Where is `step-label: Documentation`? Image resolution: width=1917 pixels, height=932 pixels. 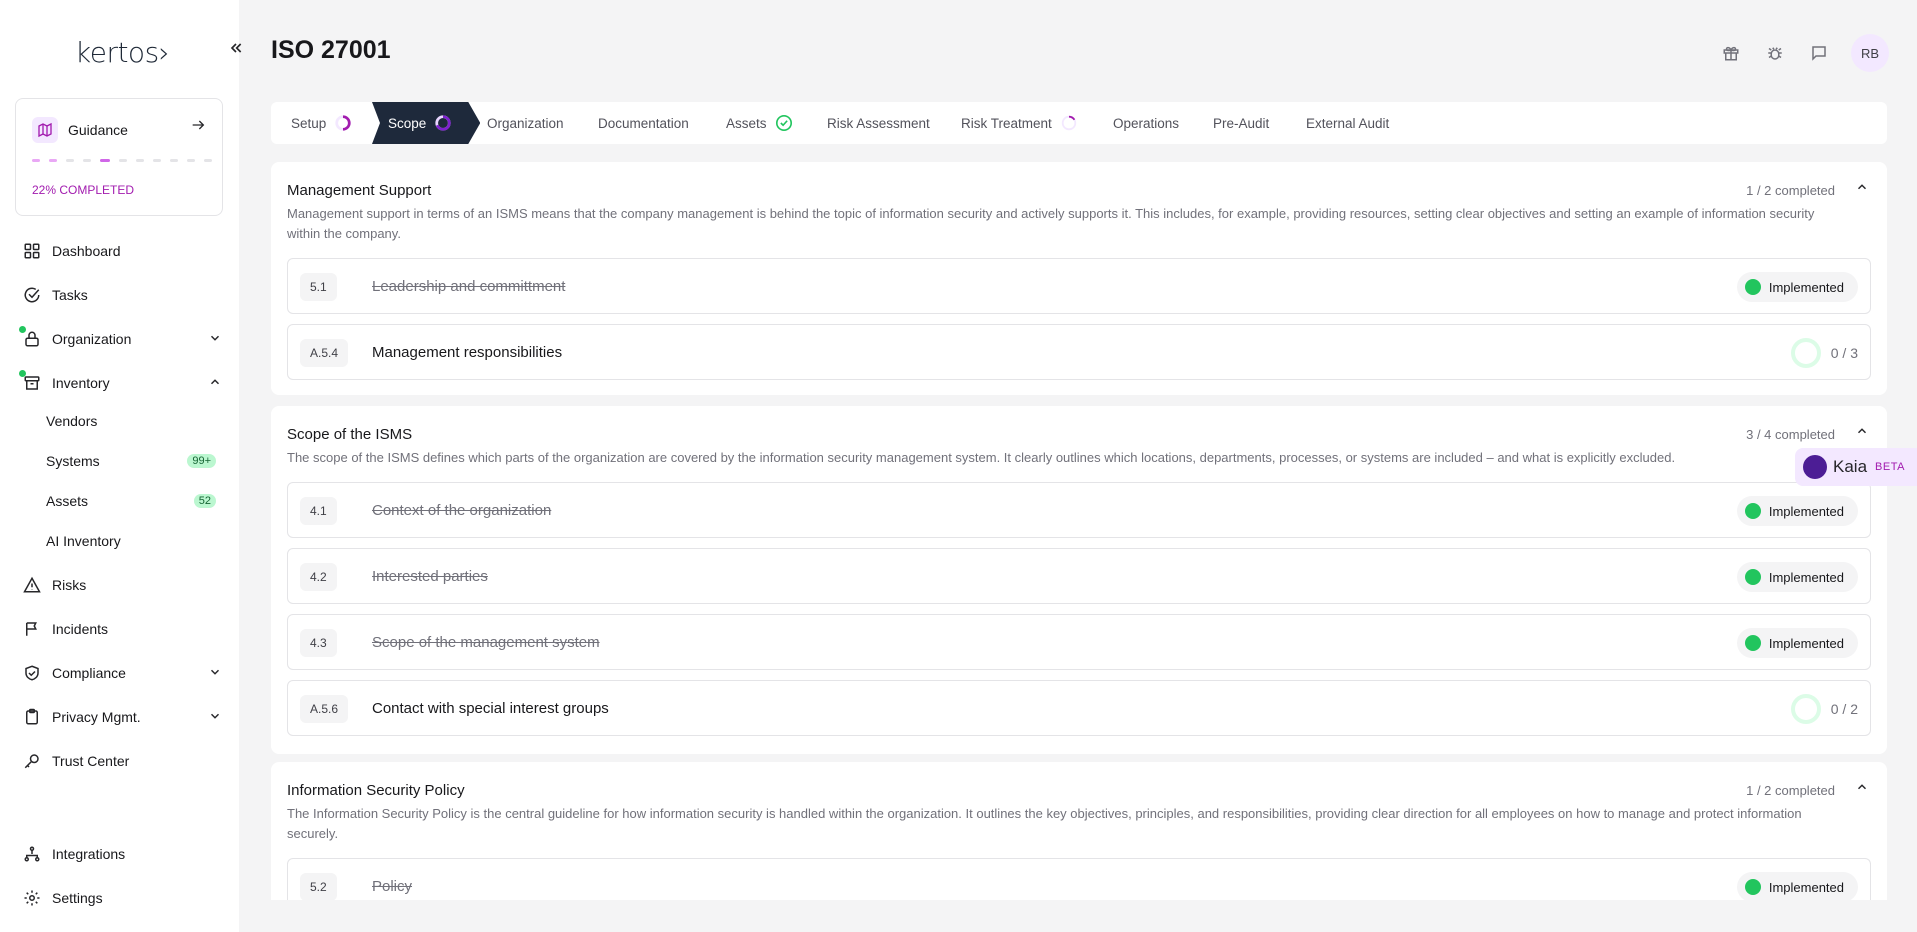 step-label: Documentation is located at coordinates (643, 123).